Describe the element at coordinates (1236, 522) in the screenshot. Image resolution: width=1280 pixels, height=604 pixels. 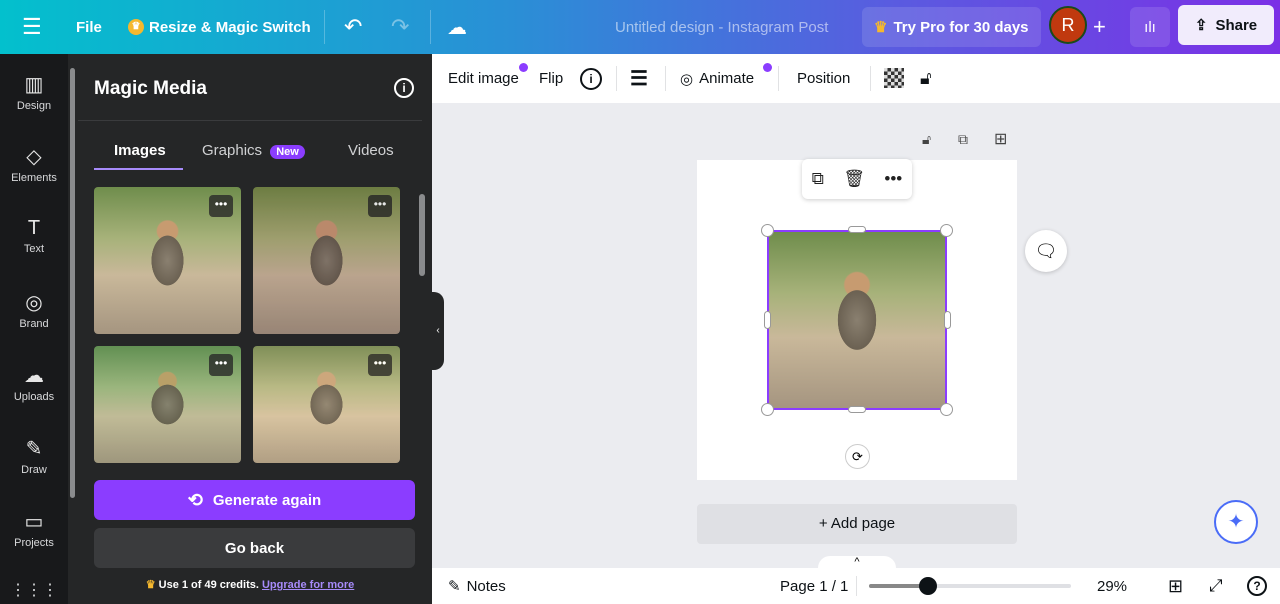
I see `magic-assistant-icon: ✦` at that location.